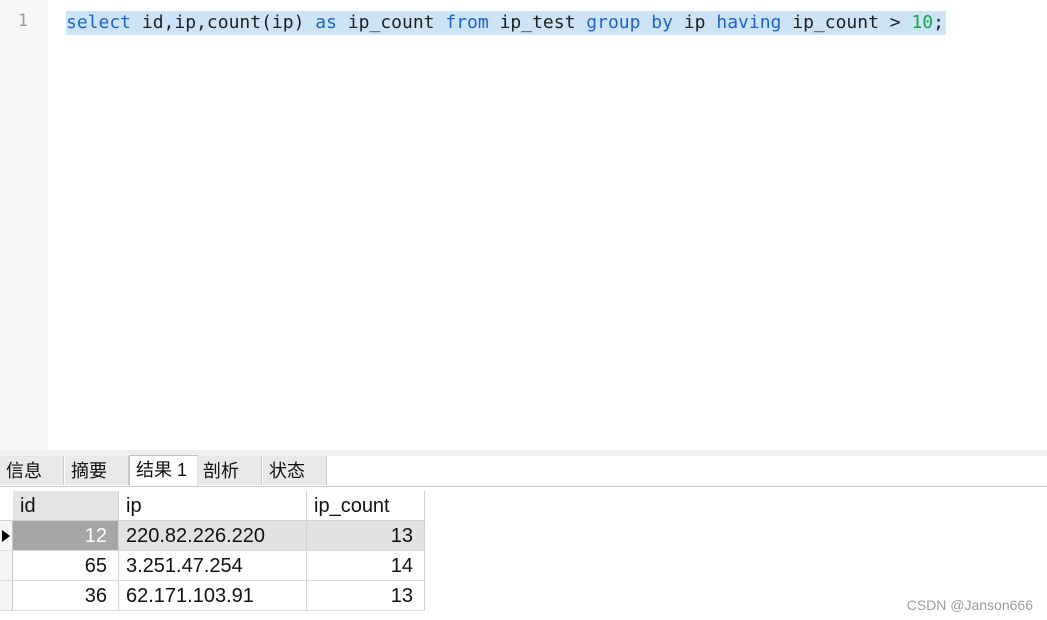 The image size is (1047, 620). Describe the element at coordinates (66, 596) in the screenshot. I see `cell-id: 36` at that location.